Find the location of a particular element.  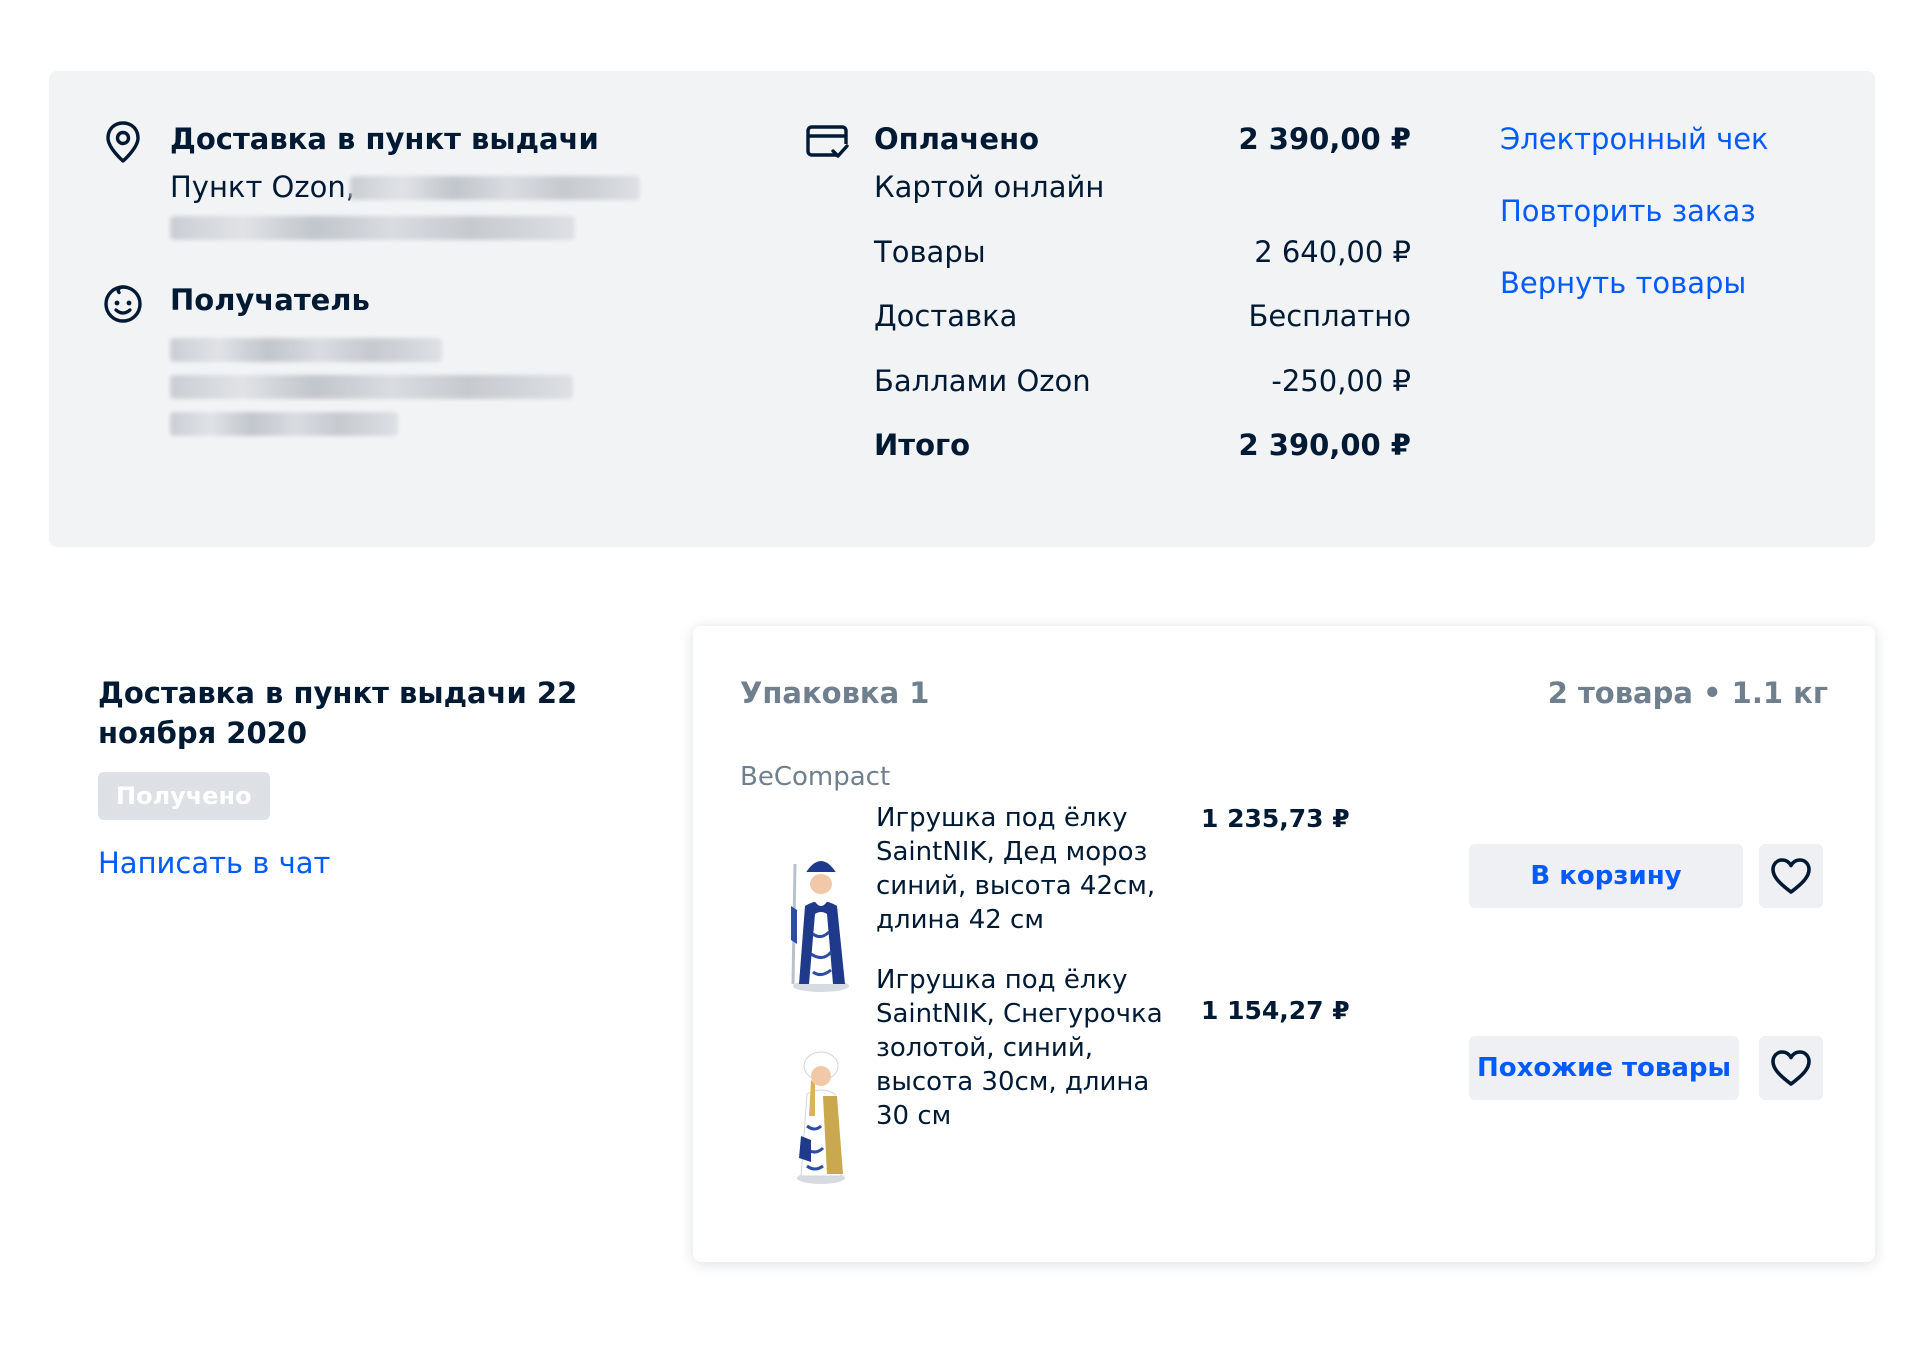

payment-paid-amount: 2 390,00 ₽ is located at coordinates (1324, 139).